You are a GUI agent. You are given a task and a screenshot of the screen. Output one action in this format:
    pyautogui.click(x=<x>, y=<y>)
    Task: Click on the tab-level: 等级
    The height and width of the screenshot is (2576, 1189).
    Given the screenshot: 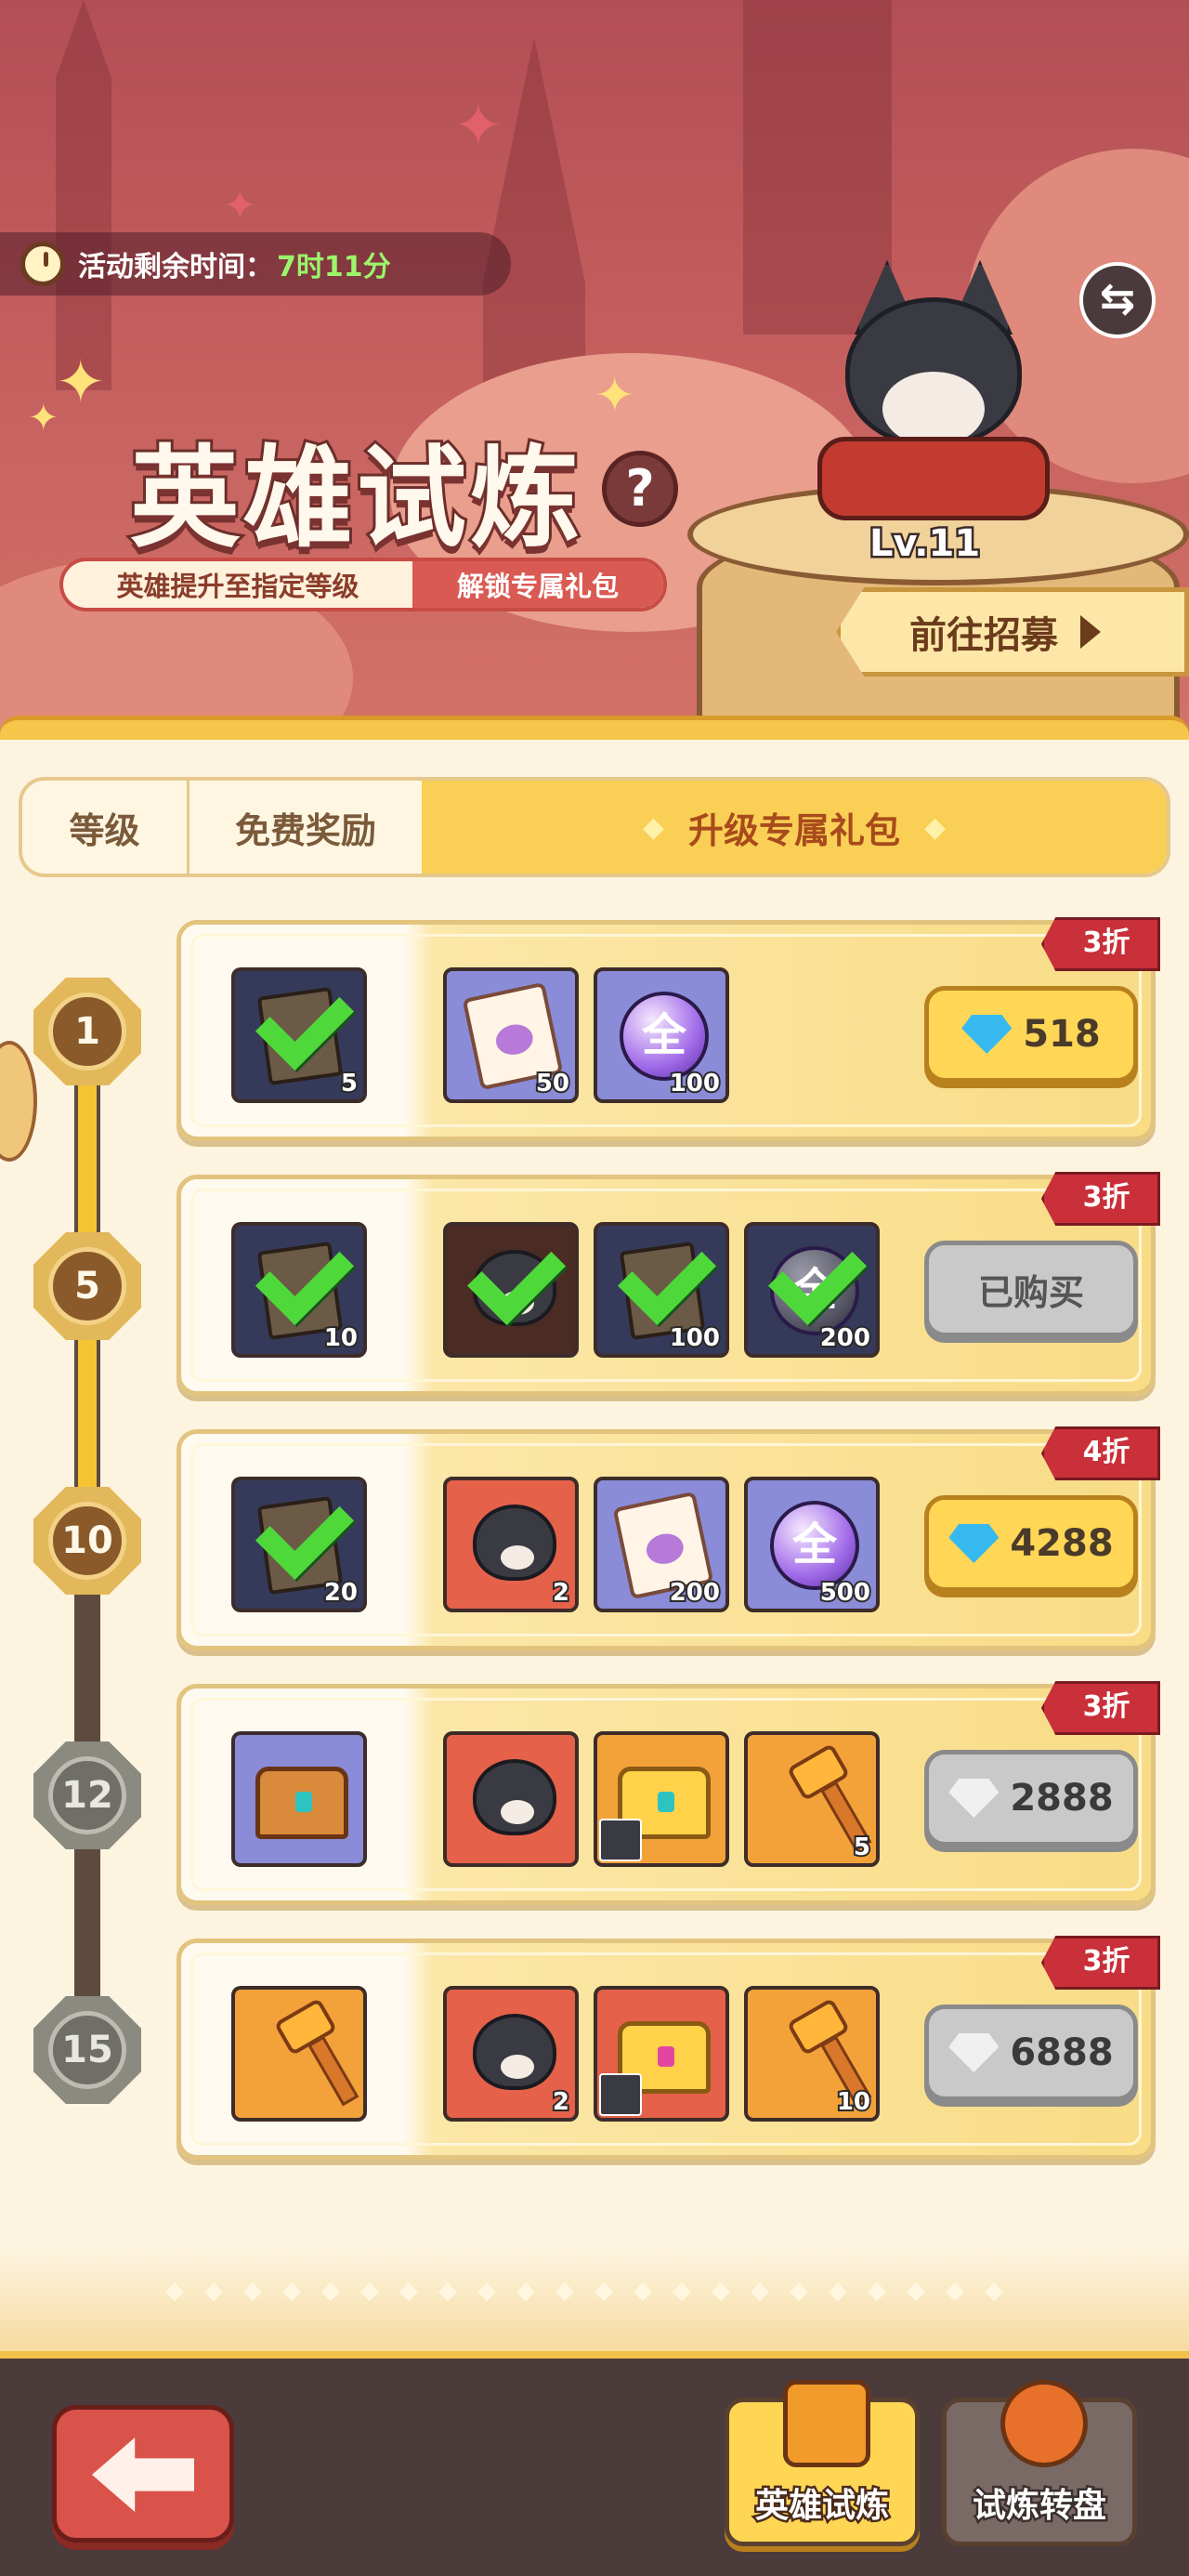 What is the action you would take?
    pyautogui.click(x=105, y=827)
    